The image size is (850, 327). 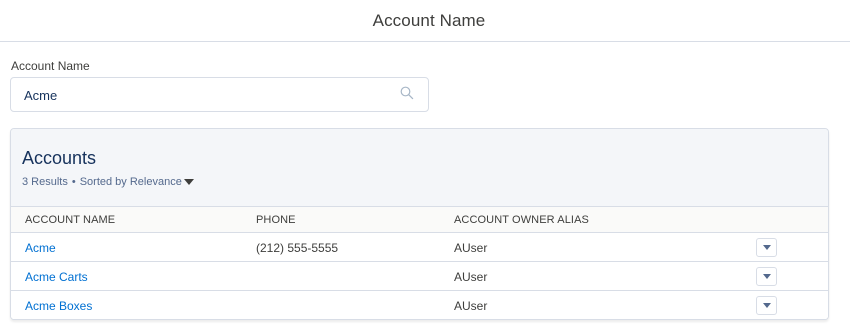 I want to click on modal-title: Account Name, so click(x=429, y=20).